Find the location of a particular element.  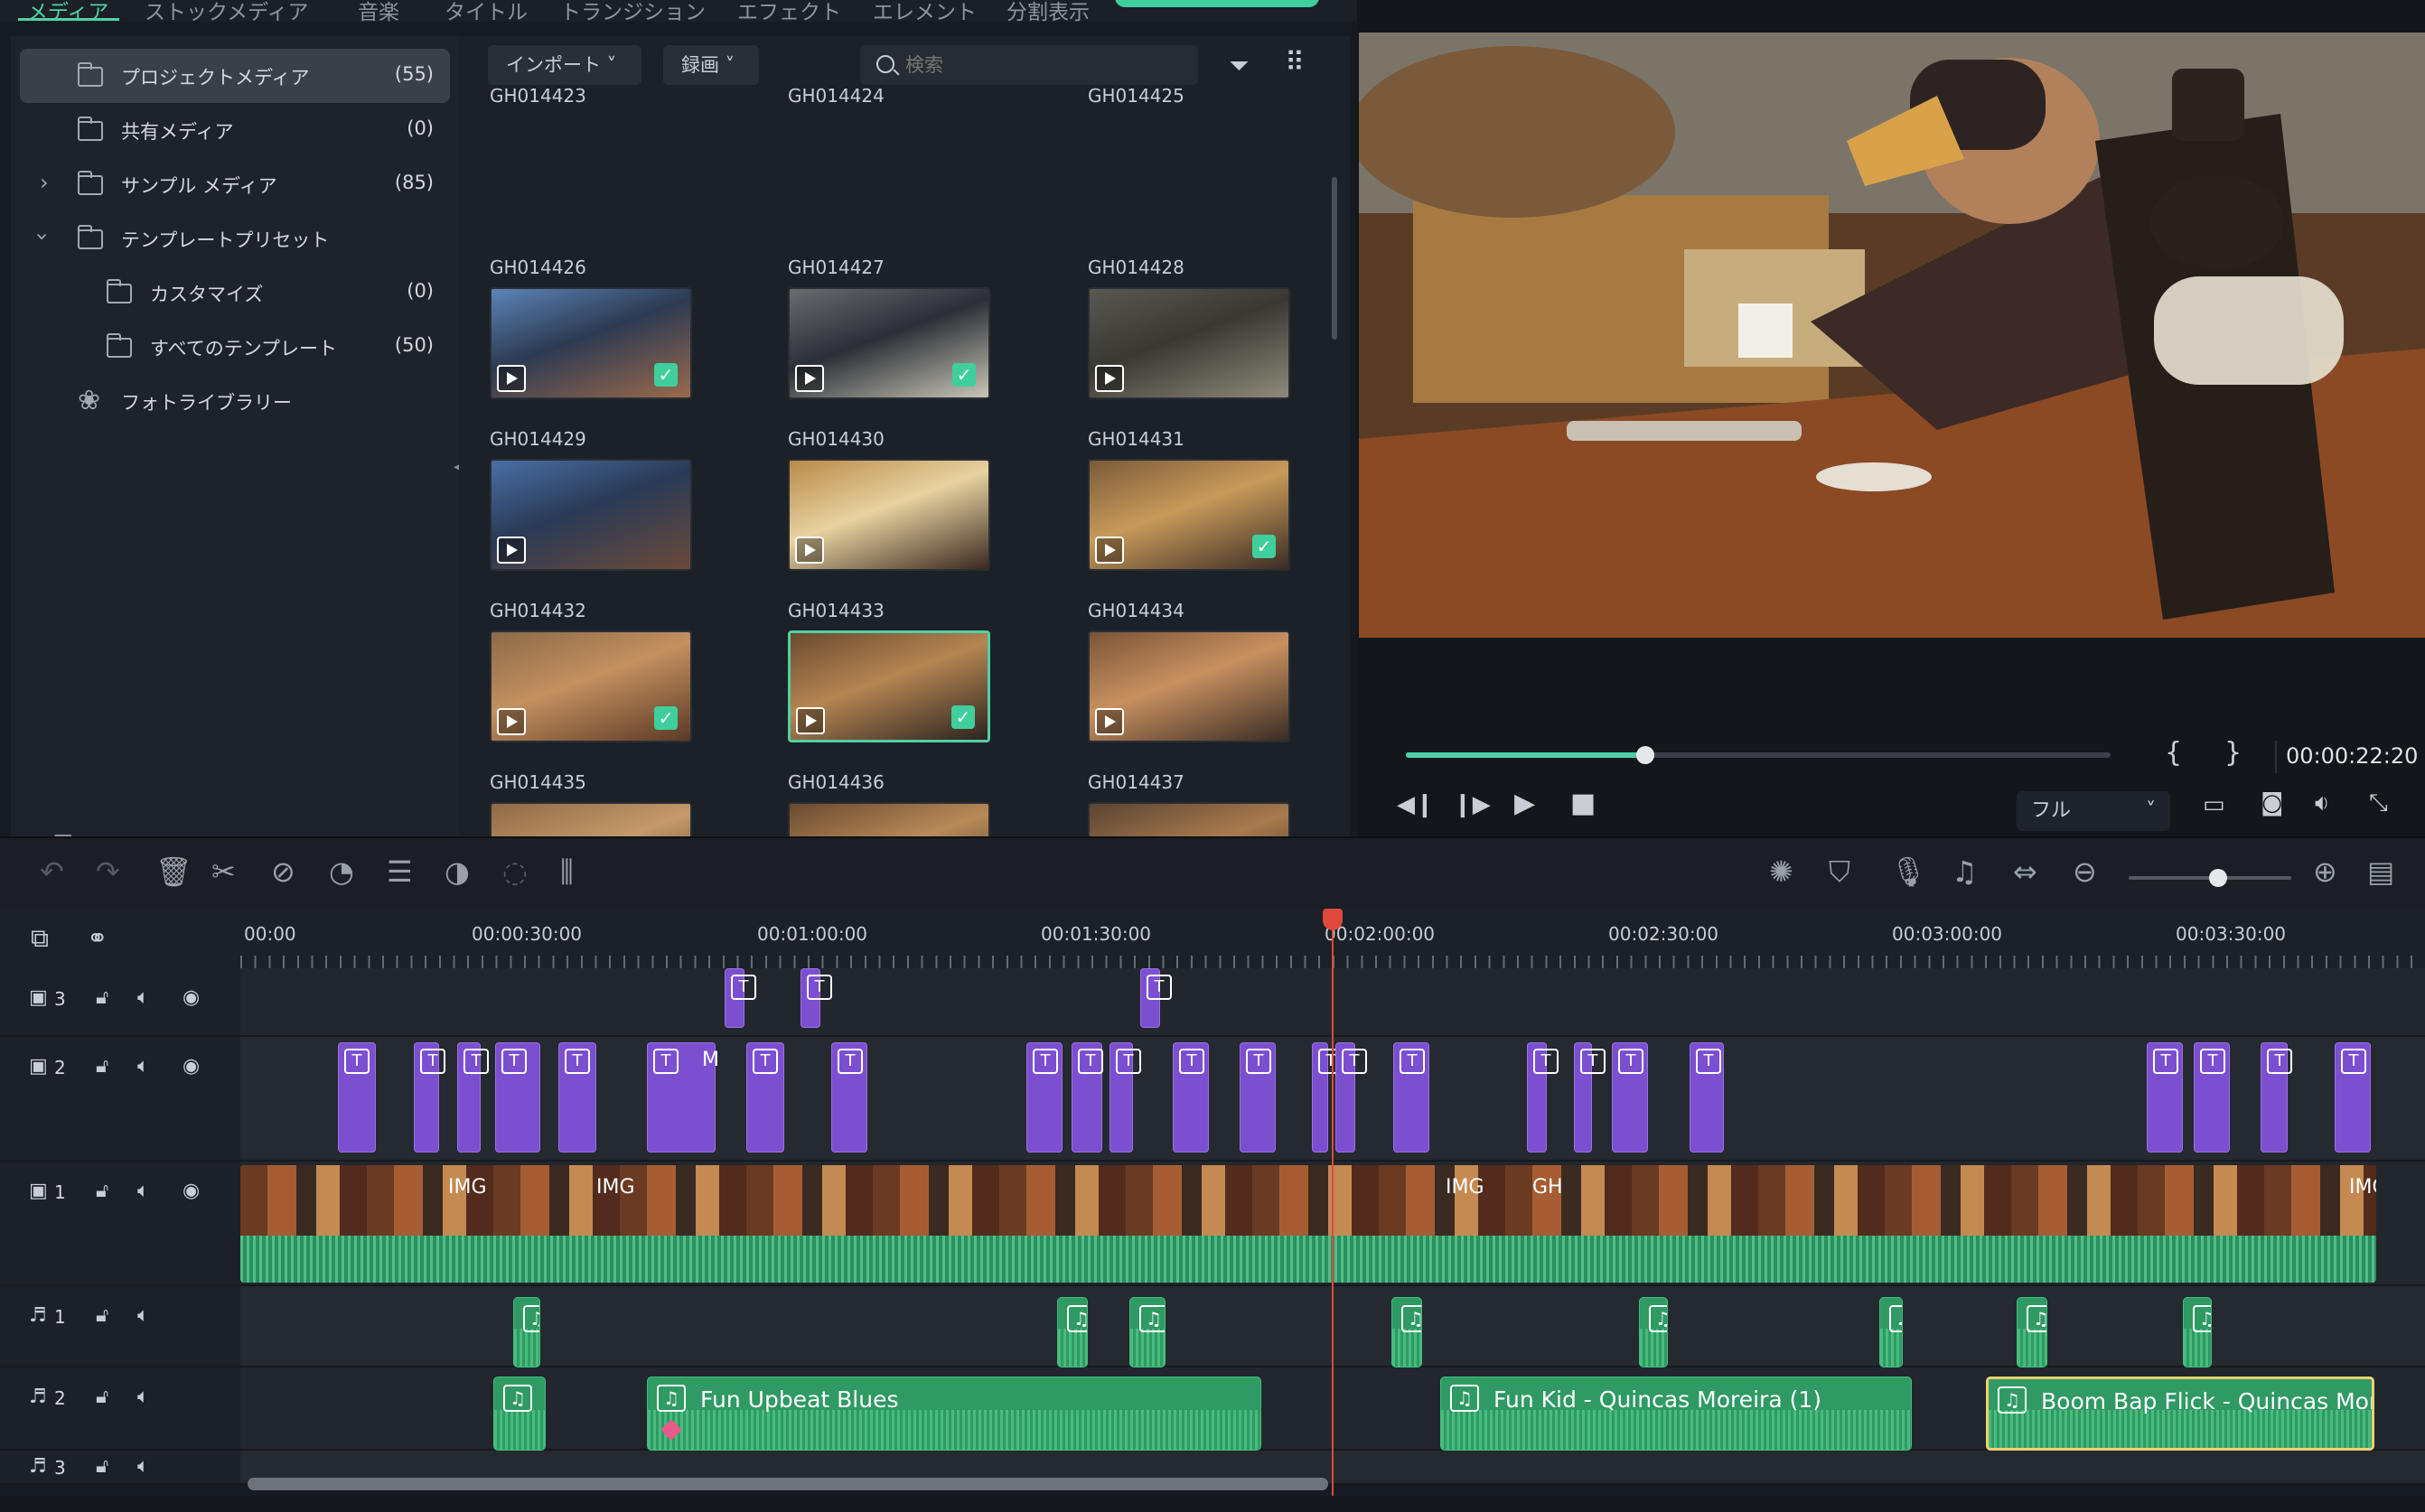

media-item: GH014434 is located at coordinates (1206, 686).